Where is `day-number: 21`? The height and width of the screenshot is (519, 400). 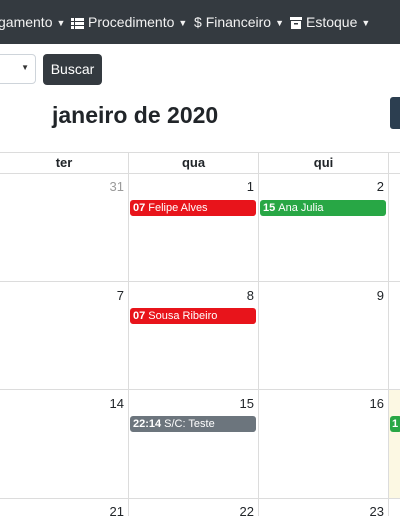 day-number: 21 is located at coordinates (109, 511).